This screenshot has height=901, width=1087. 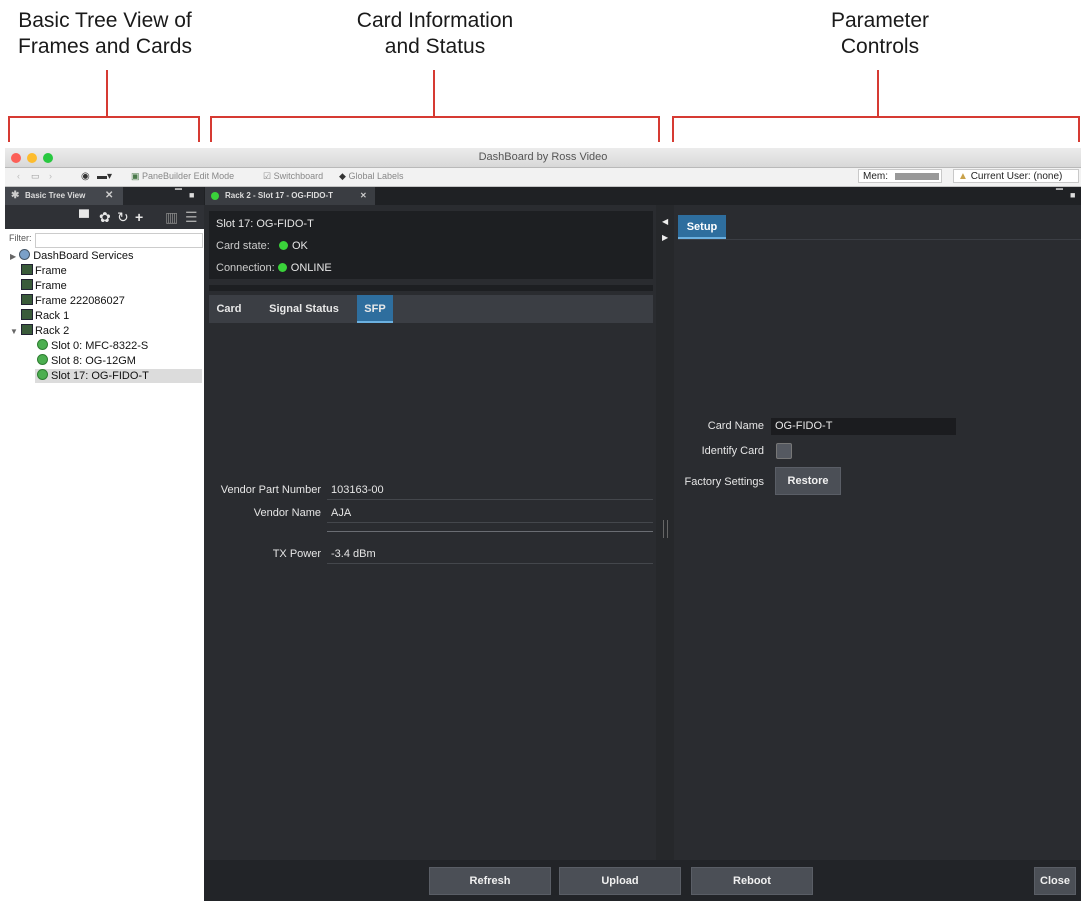 What do you see at coordinates (376, 176) in the screenshot?
I see `global-labels-label: Global Labels` at bounding box center [376, 176].